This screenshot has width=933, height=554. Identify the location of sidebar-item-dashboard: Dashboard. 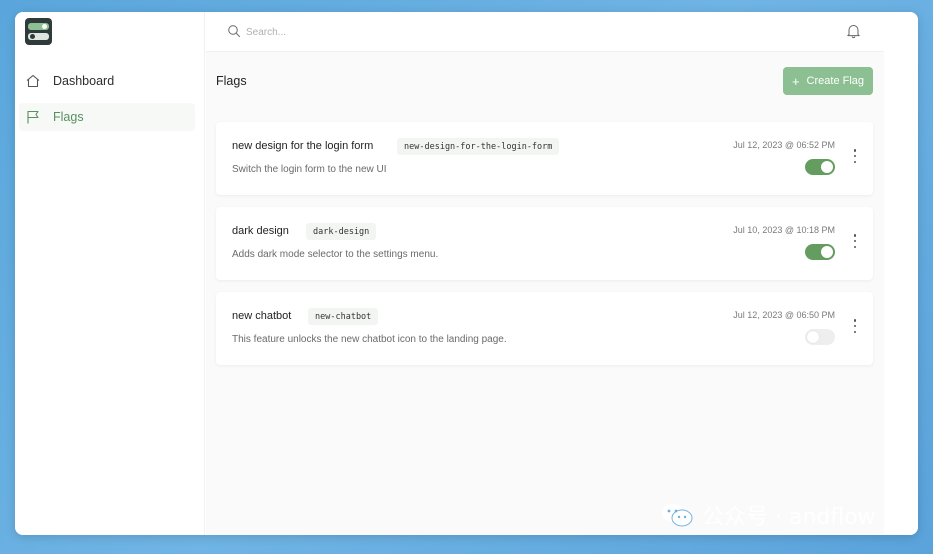
(107, 81).